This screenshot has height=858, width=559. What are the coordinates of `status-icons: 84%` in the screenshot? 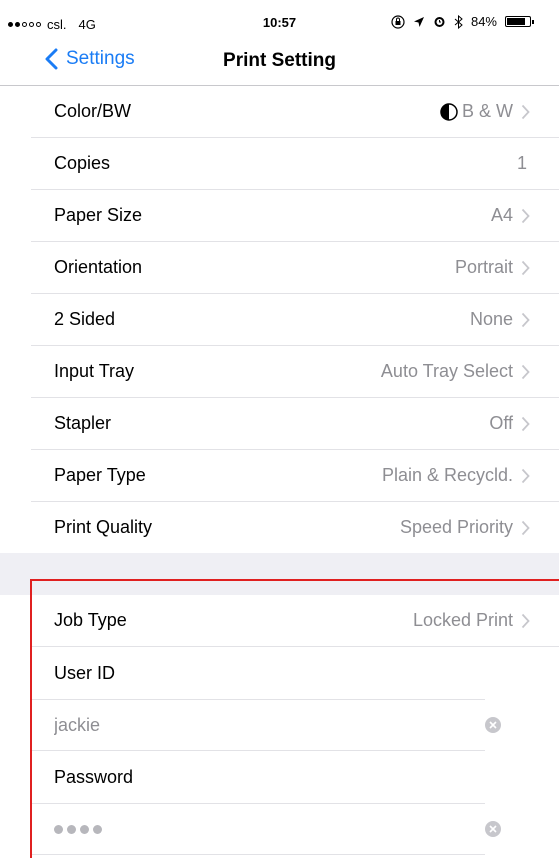 It's located at (462, 21).